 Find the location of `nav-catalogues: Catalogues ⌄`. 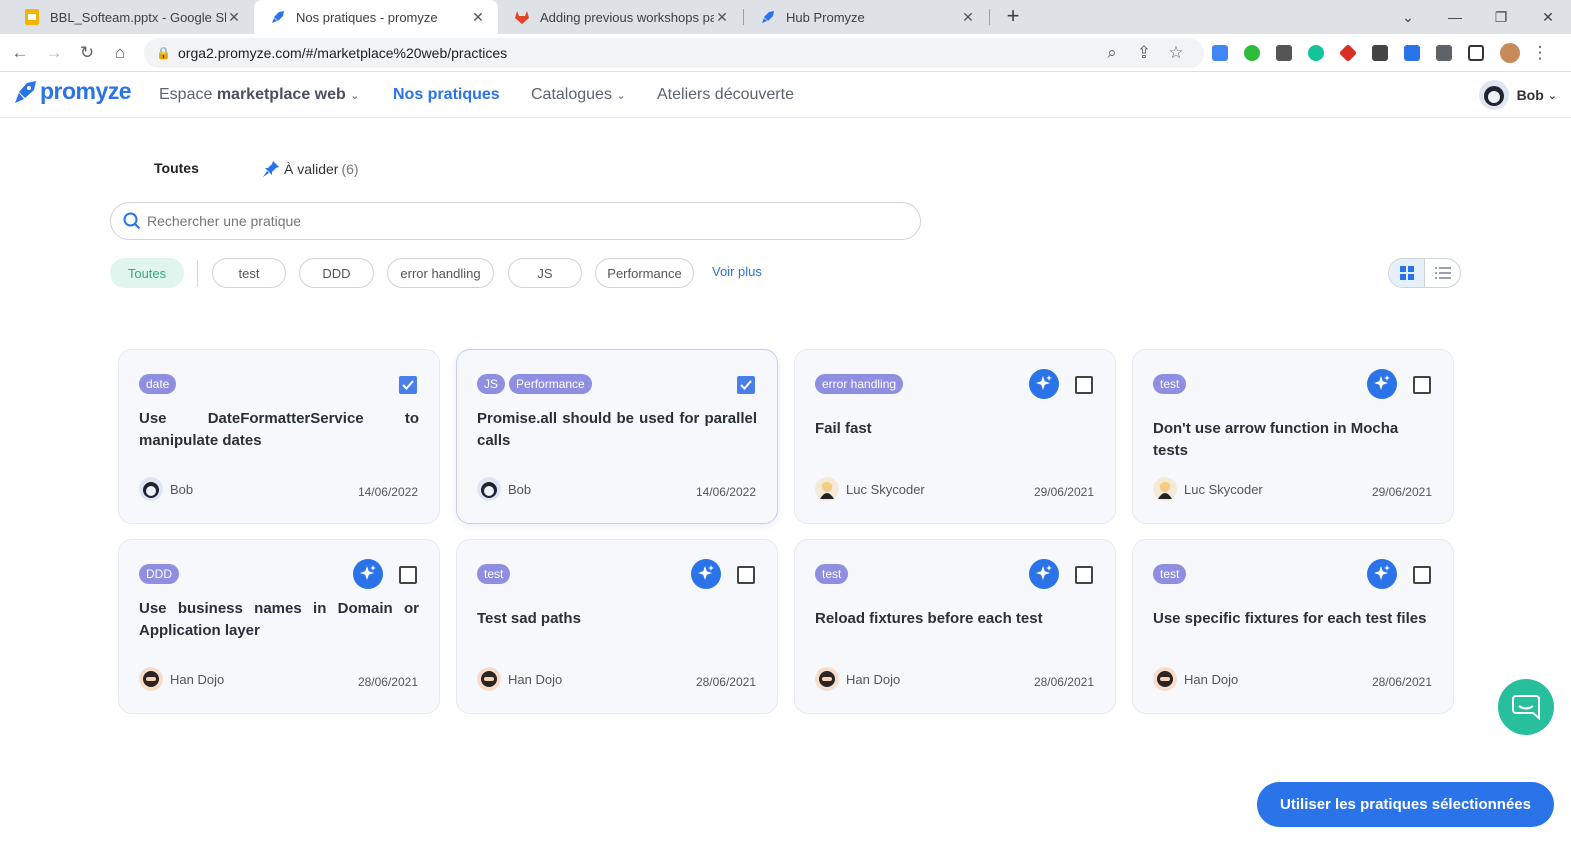

nav-catalogues: Catalogues ⌄ is located at coordinates (578, 95).